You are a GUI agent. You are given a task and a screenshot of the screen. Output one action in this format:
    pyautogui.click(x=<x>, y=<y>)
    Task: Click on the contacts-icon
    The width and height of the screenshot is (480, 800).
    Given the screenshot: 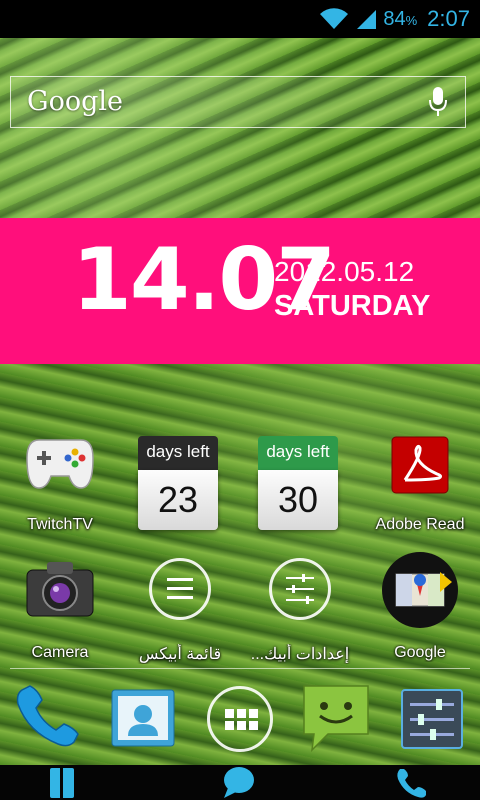 What is the action you would take?
    pyautogui.click(x=143, y=718)
    